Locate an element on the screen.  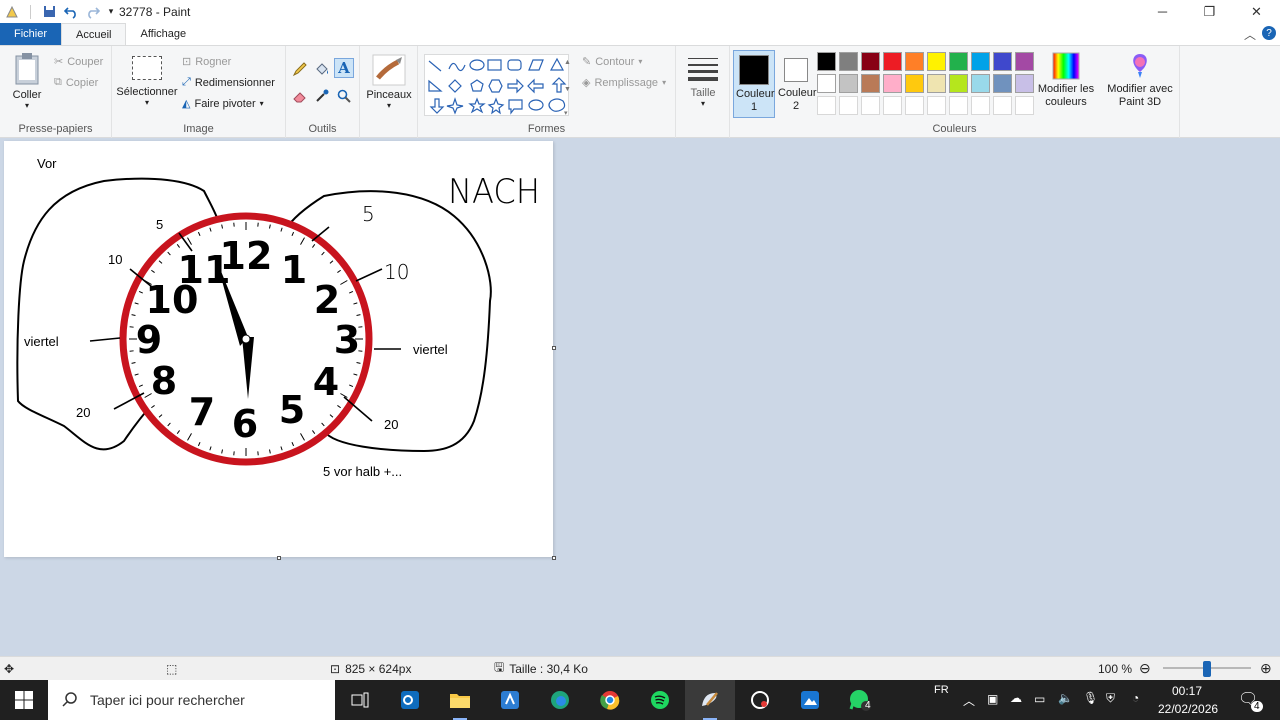
tab-home: Accueil is located at coordinates (94, 34).